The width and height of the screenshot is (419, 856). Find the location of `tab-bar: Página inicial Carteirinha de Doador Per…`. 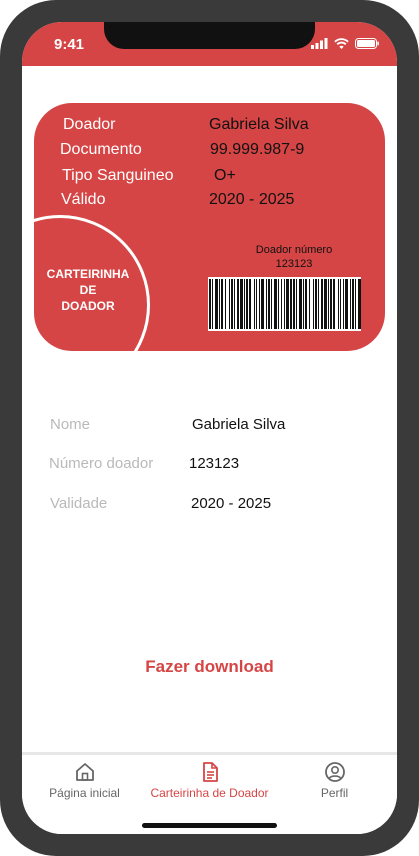

tab-bar: Página inicial Carteirinha de Doador Per… is located at coordinates (209, 793).